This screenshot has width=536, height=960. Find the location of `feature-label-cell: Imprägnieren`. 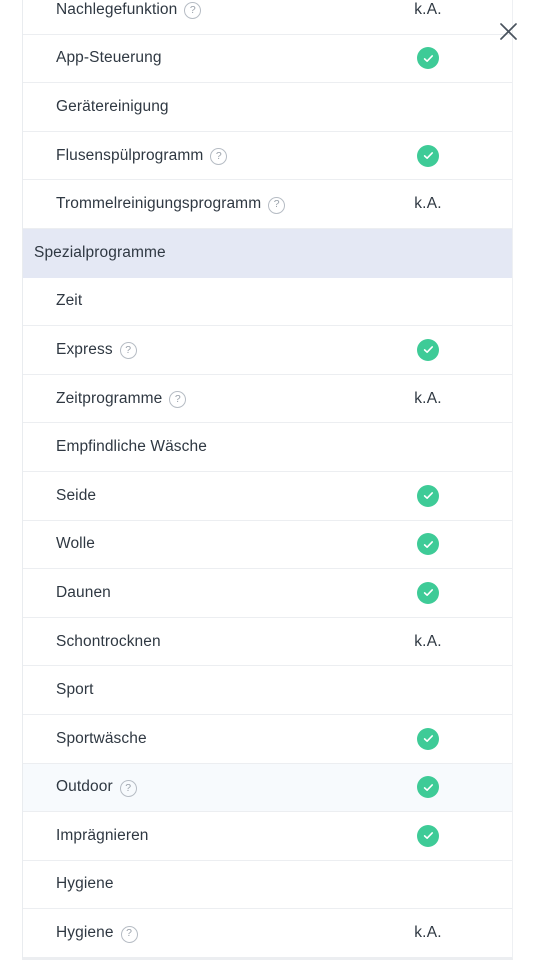

feature-label-cell: Imprägnieren is located at coordinates (86, 836).